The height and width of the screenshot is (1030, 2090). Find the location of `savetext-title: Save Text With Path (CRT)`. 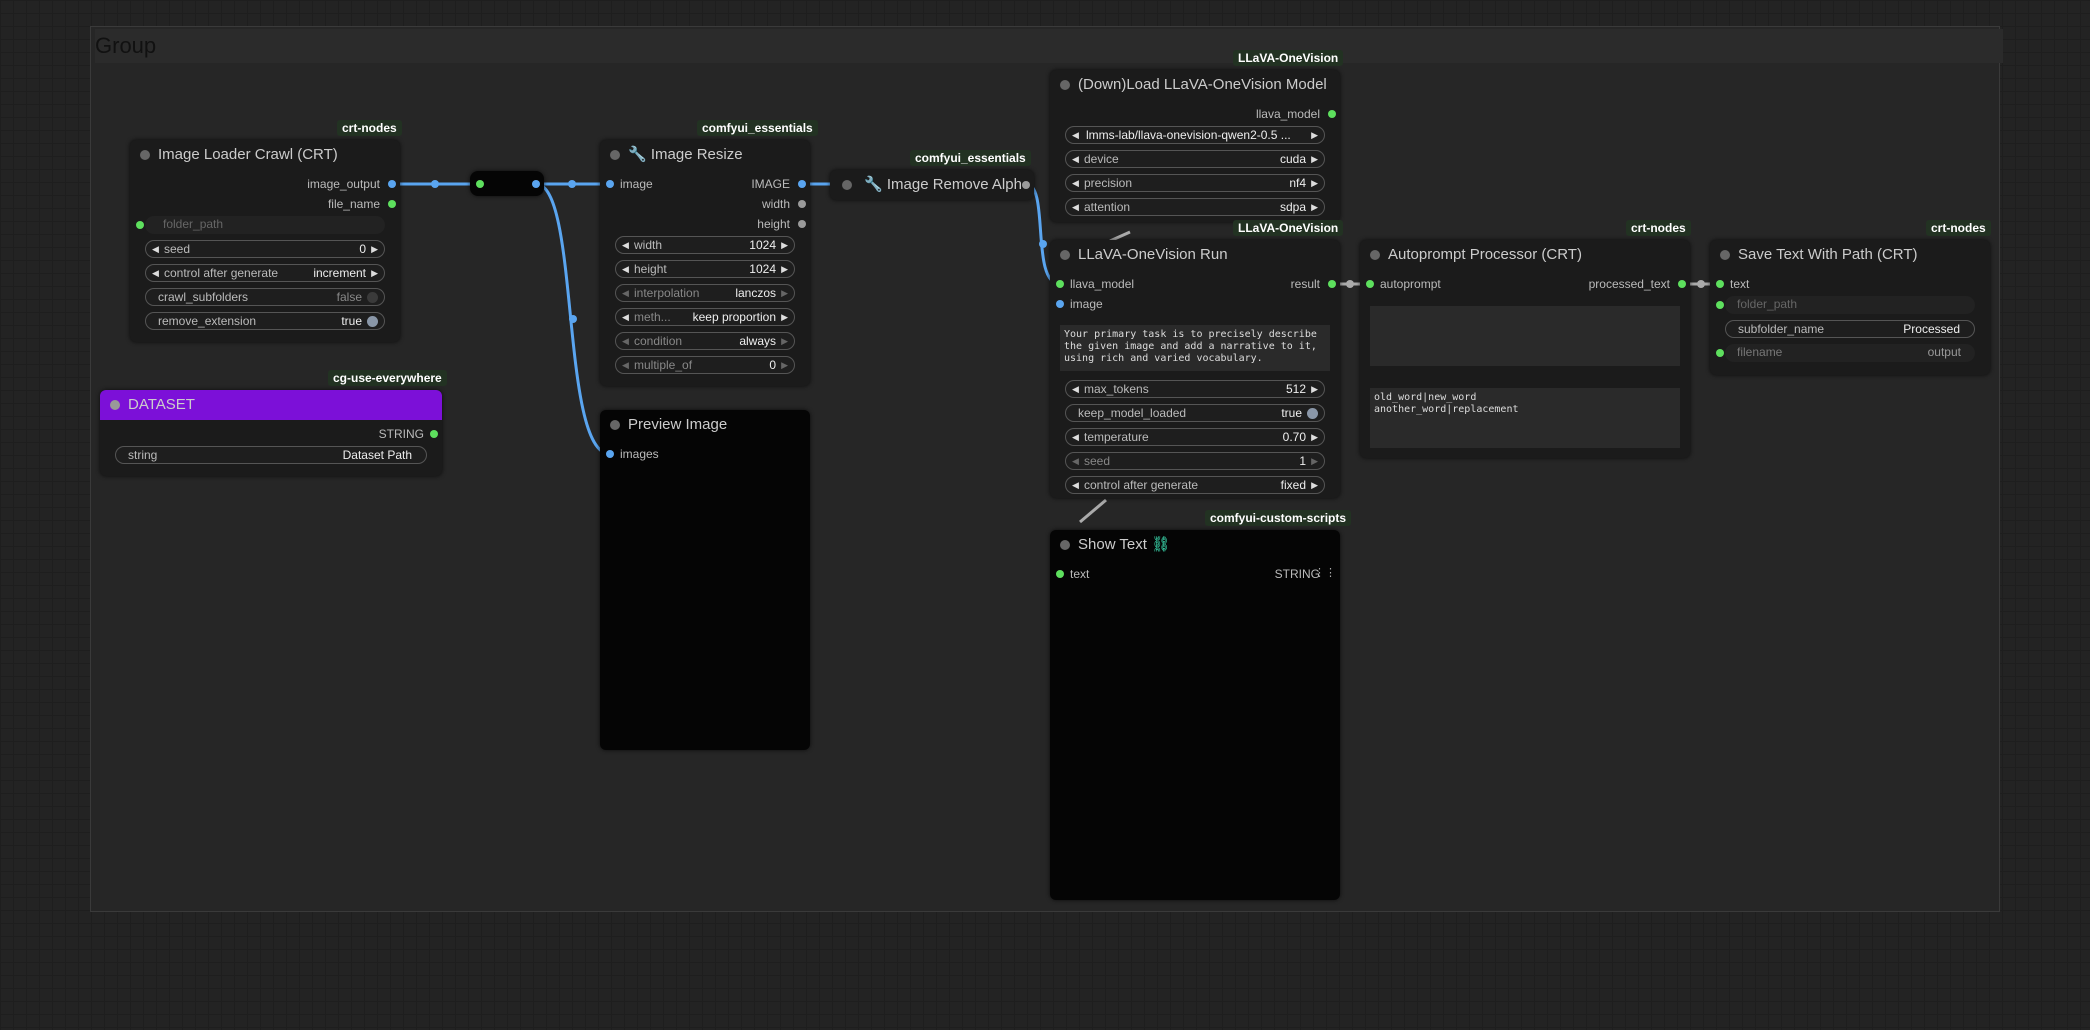

savetext-title: Save Text With Path (CRT) is located at coordinates (1850, 255).